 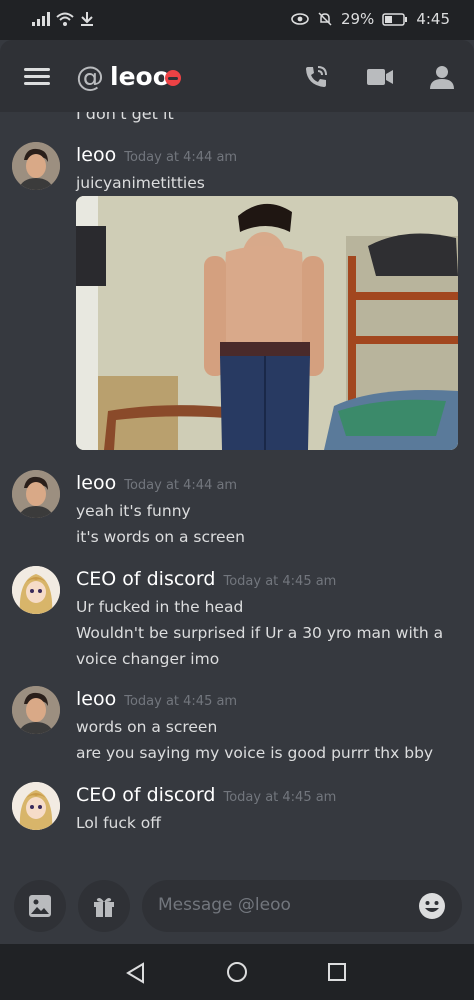 I want to click on dnd-status-icon, so click(x=173, y=78).